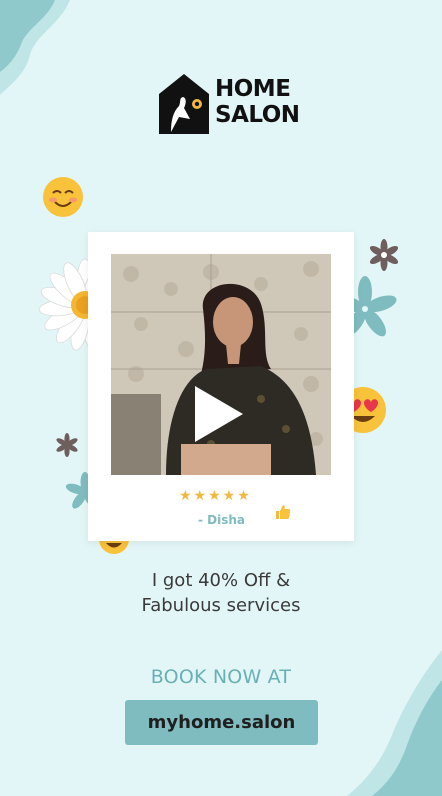  Describe the element at coordinates (63, 197) in the screenshot. I see `smiling-emoji` at that location.